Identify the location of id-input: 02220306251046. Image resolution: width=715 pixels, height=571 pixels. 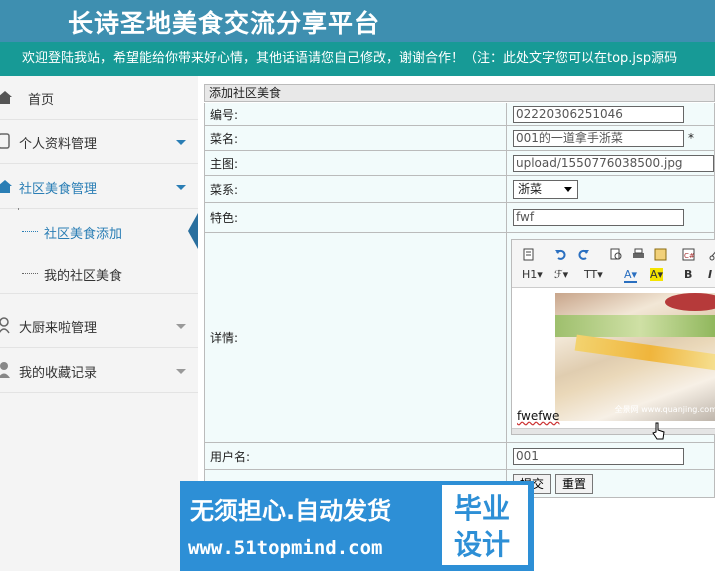
(598, 114).